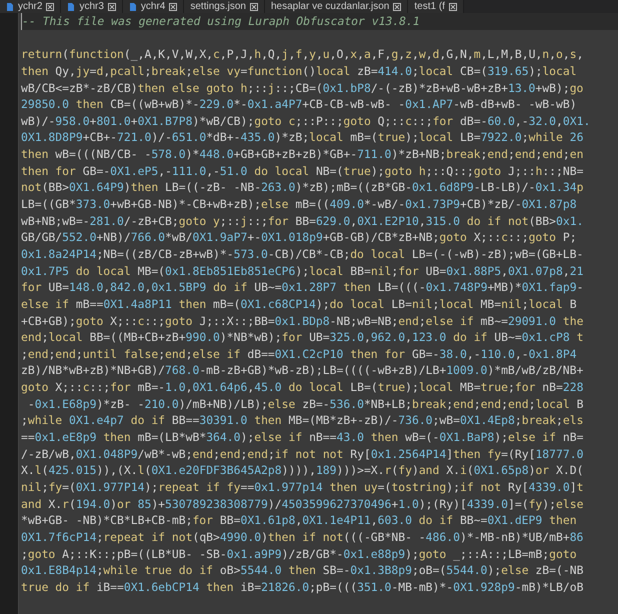 This screenshot has width=618, height=614. Describe the element at coordinates (302, 437) in the screenshot. I see `code-line: ==0x1.eE8p9 then mB=(LB*wB*364.0);else if nB==43.0 then wB=(-0X1.BaP8);else if nB=` at that location.